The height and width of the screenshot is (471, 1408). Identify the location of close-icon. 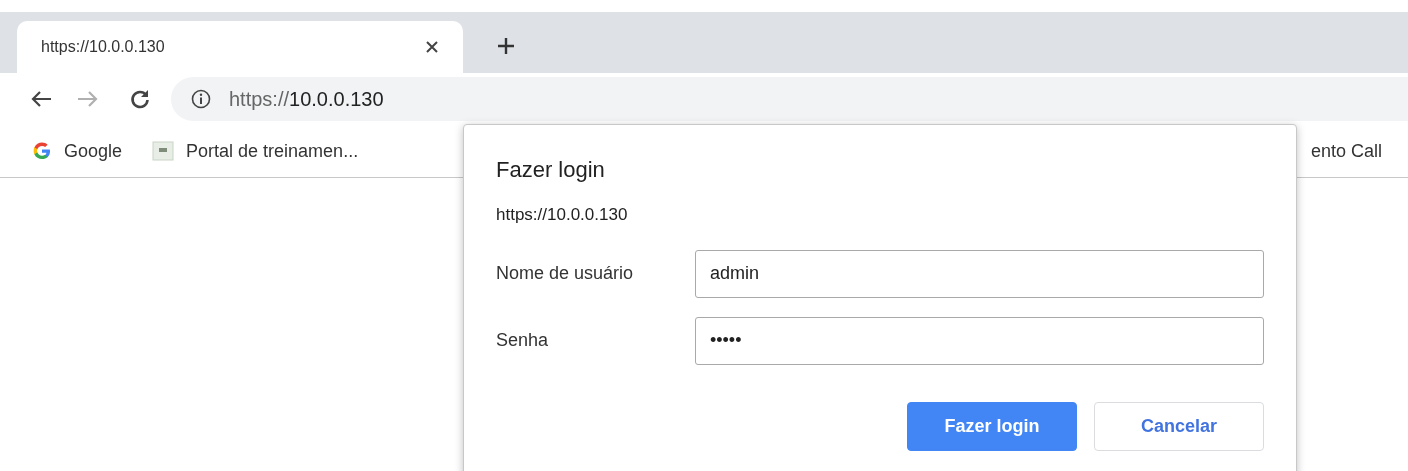
(432, 47).